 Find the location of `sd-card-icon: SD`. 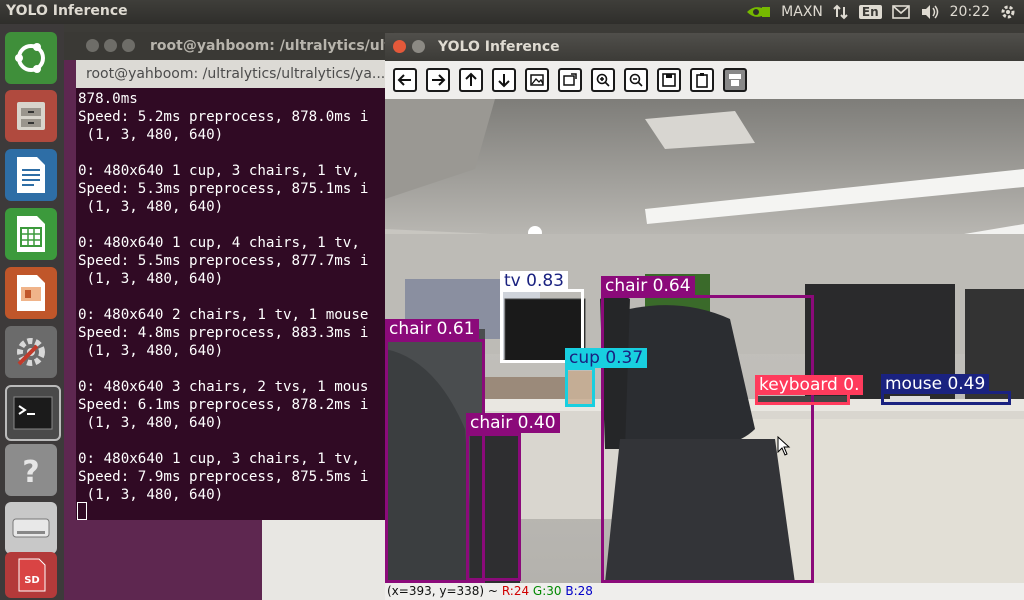

sd-card-icon: SD is located at coordinates (31, 575).